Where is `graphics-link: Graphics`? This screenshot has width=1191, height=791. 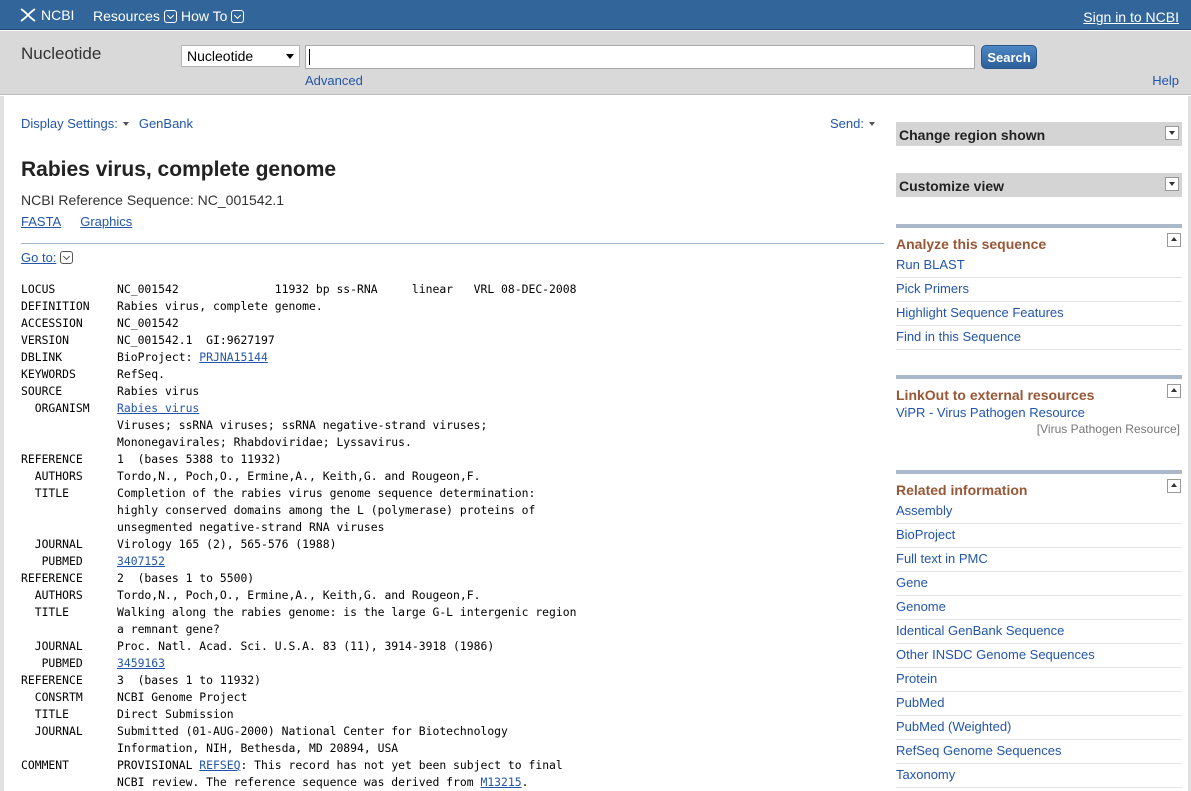
graphics-link: Graphics is located at coordinates (106, 221).